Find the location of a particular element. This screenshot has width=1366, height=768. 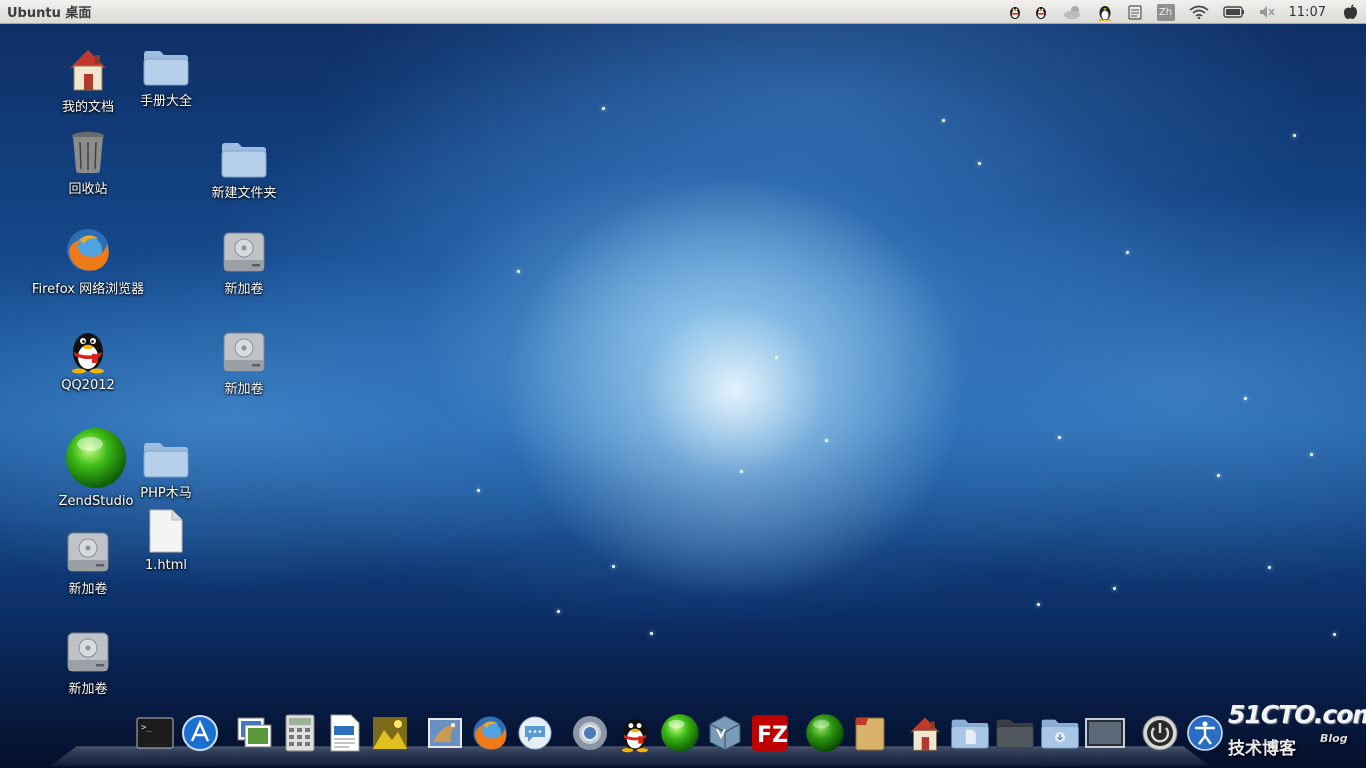

top-panel: Ubuntu 桌面 Zh 11:07 is located at coordinates (683, 12).